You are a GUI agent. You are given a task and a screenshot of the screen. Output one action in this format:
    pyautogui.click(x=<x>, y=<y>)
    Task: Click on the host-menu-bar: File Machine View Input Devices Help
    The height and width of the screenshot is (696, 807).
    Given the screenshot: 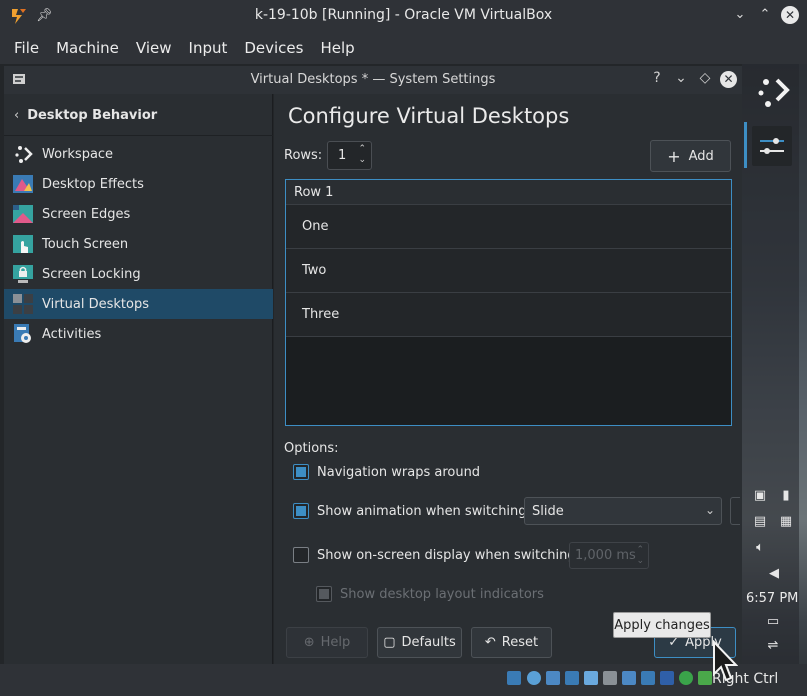 What is the action you would take?
    pyautogui.click(x=403, y=48)
    